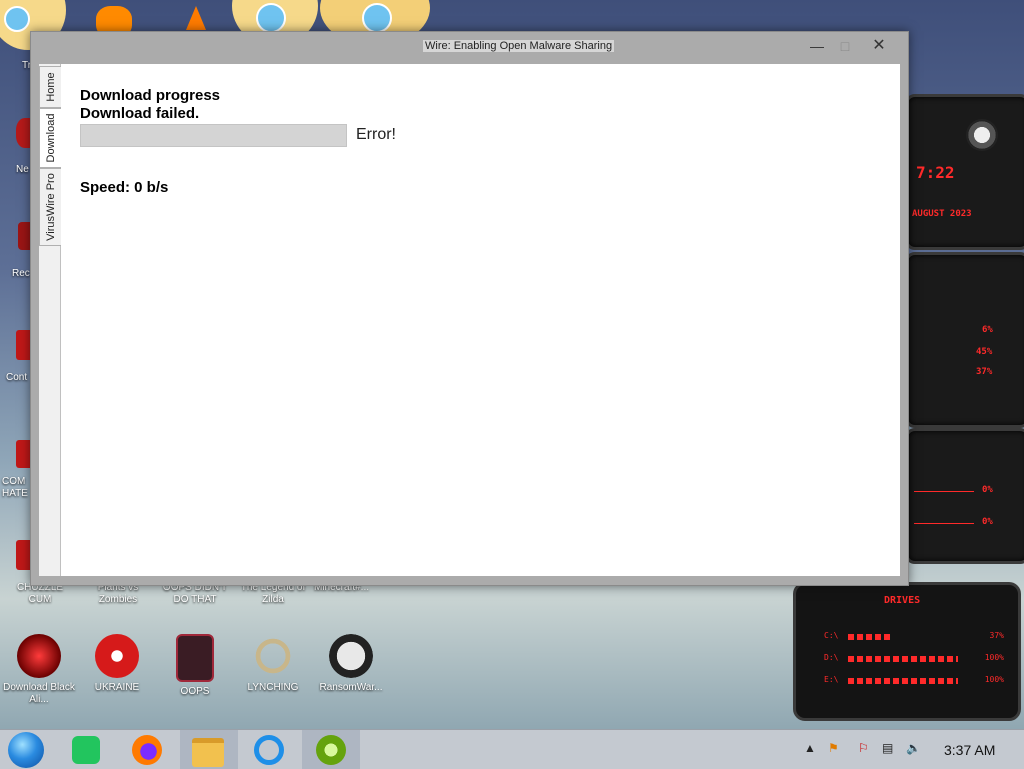 The width and height of the screenshot is (1024, 769). What do you see at coordinates (863, 748) in the screenshot?
I see `action-center-icon: ⚐` at bounding box center [863, 748].